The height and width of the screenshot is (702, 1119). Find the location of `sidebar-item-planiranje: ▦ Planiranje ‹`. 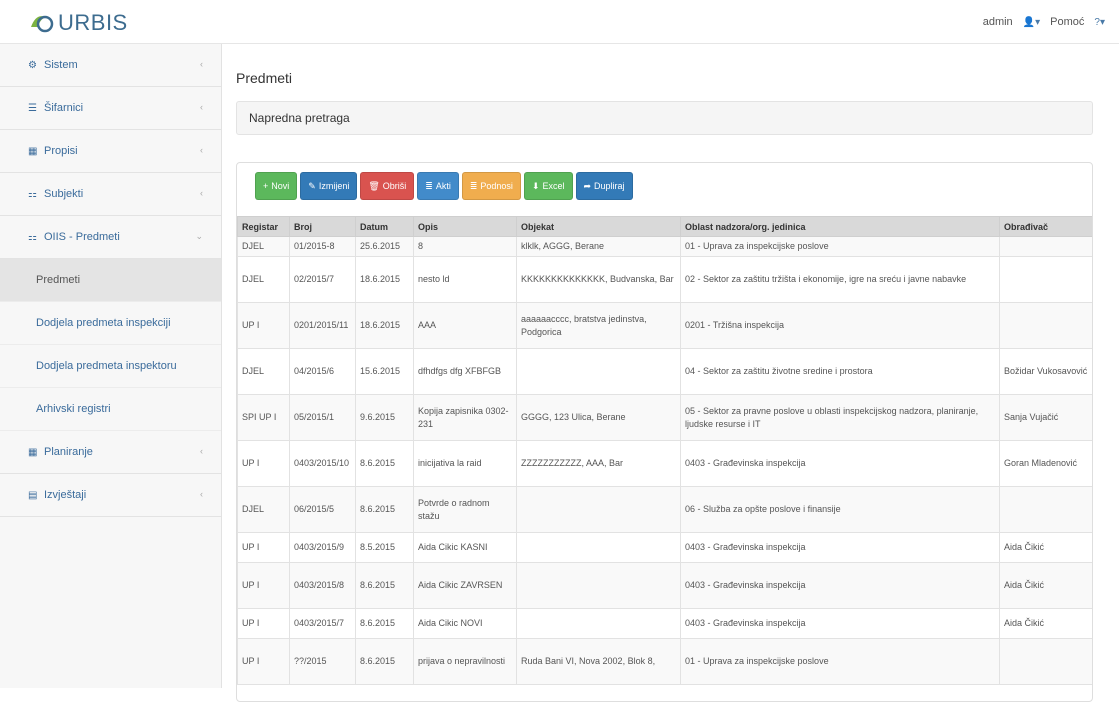

sidebar-item-planiranje: ▦ Planiranje ‹ is located at coordinates (110, 452).